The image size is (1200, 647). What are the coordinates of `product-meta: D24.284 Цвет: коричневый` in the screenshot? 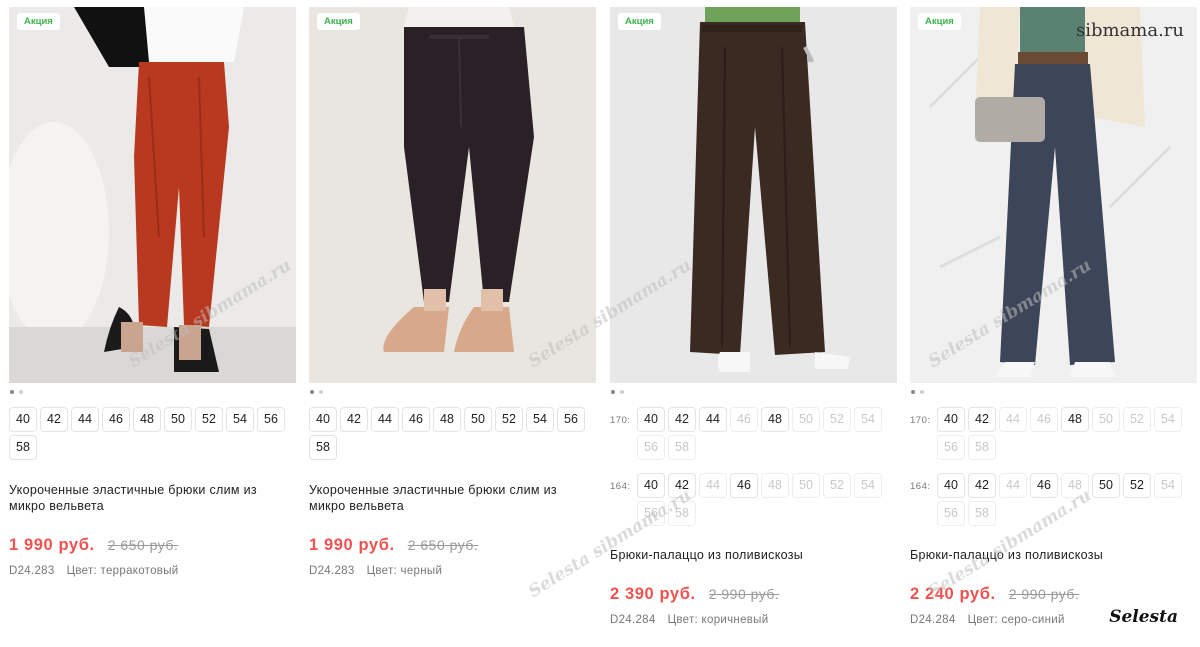 It's located at (753, 620).